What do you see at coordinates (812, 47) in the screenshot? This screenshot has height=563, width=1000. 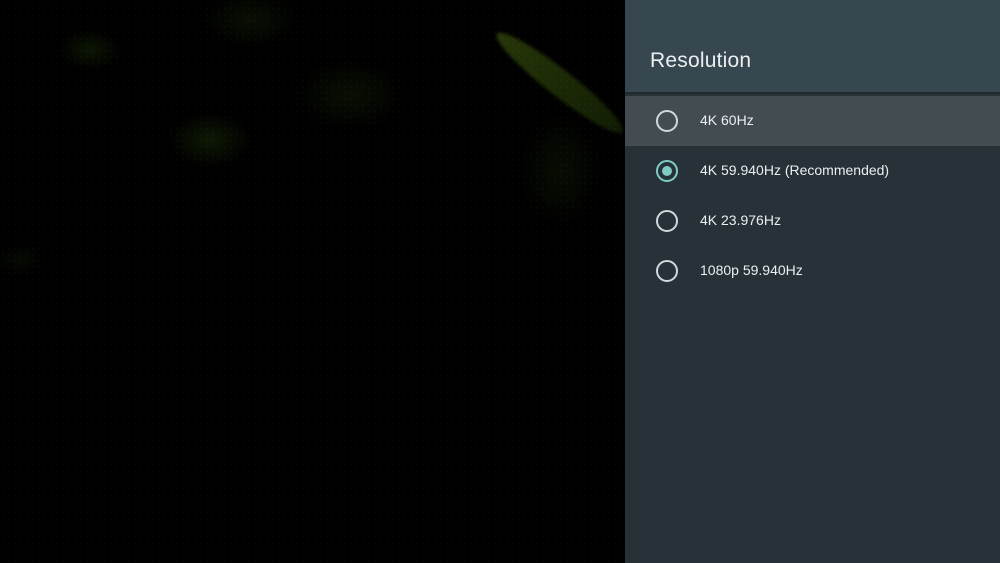 I see `panel-header: Resolution` at bounding box center [812, 47].